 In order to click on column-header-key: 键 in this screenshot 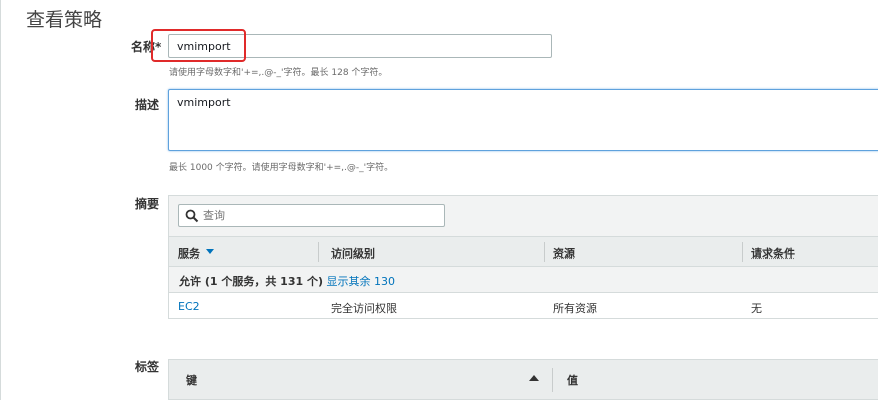, I will do `click(191, 380)`.